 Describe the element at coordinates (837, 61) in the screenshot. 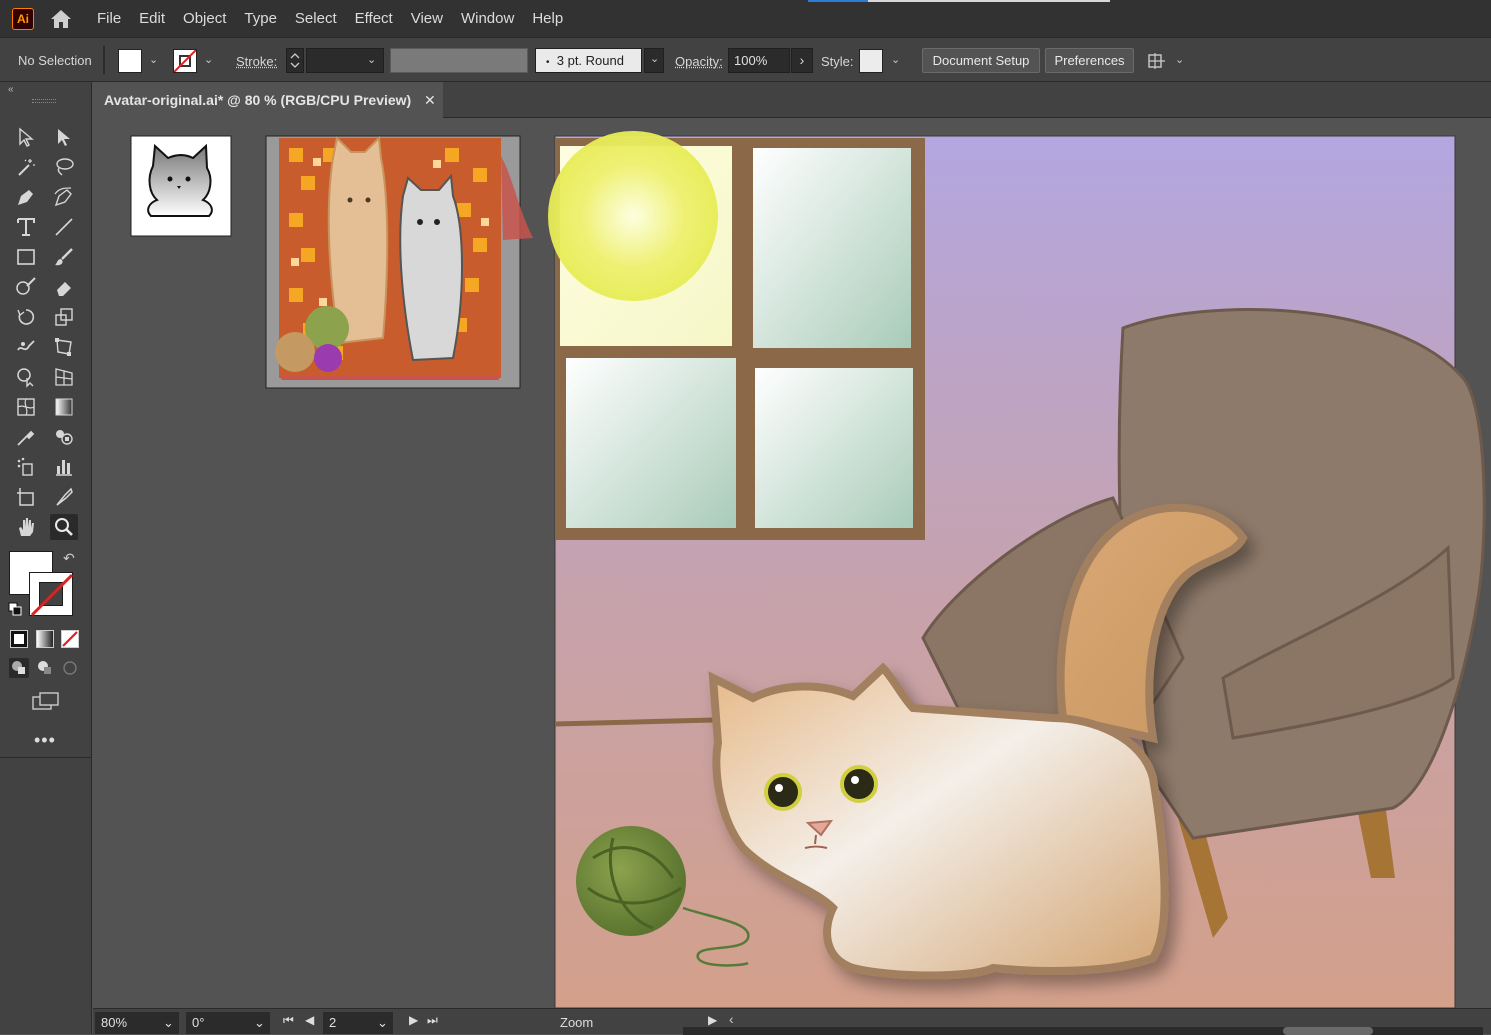

I see `style-label: Style:` at that location.